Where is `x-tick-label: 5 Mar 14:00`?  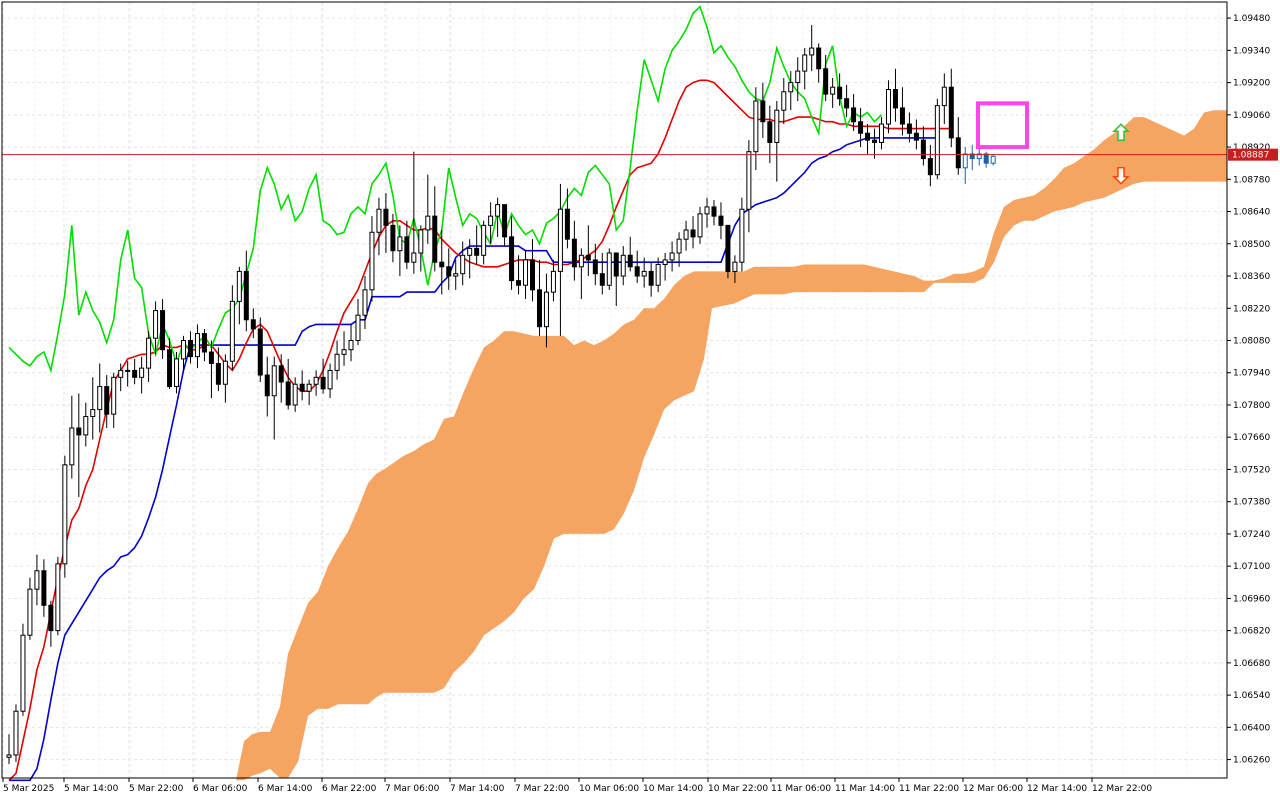
x-tick-label: 5 Mar 14:00 is located at coordinates (91, 789).